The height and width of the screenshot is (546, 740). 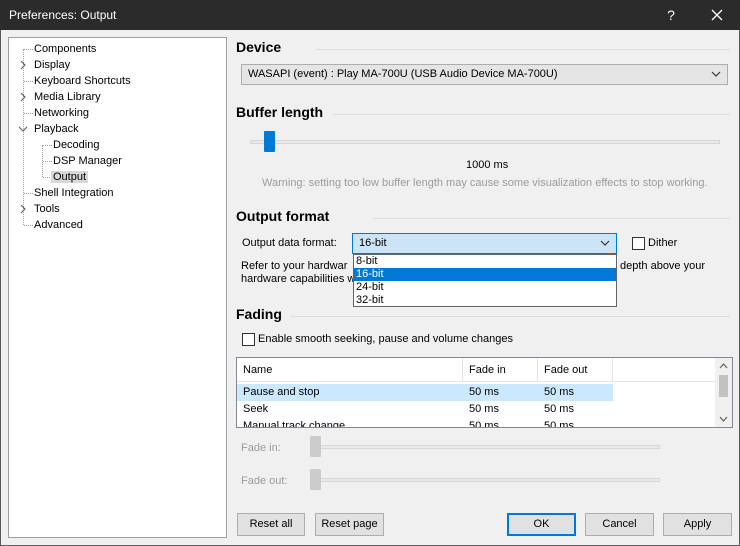 I want to click on tree-item-keyboard-shortcuts: Keyboard Shortcuts, so click(x=82, y=81).